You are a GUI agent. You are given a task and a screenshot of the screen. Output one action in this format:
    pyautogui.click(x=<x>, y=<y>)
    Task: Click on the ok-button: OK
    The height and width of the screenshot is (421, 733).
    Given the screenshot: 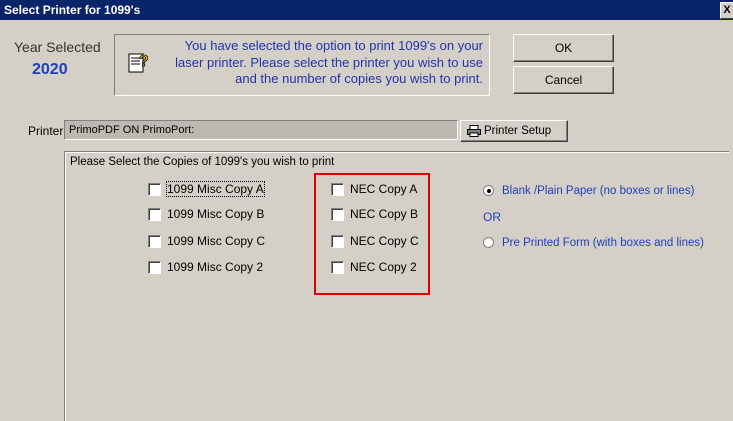 What is the action you would take?
    pyautogui.click(x=563, y=48)
    